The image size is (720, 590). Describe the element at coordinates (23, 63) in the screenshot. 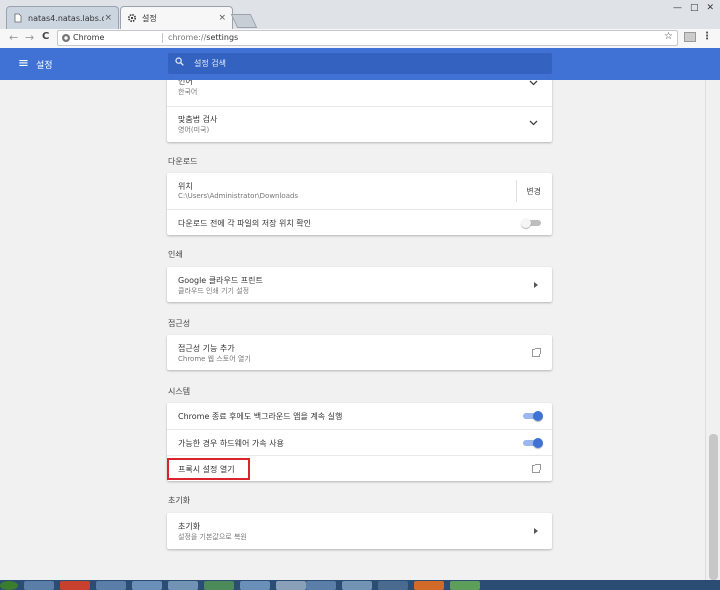

I see `hamburger-menu-icon: ≡` at that location.